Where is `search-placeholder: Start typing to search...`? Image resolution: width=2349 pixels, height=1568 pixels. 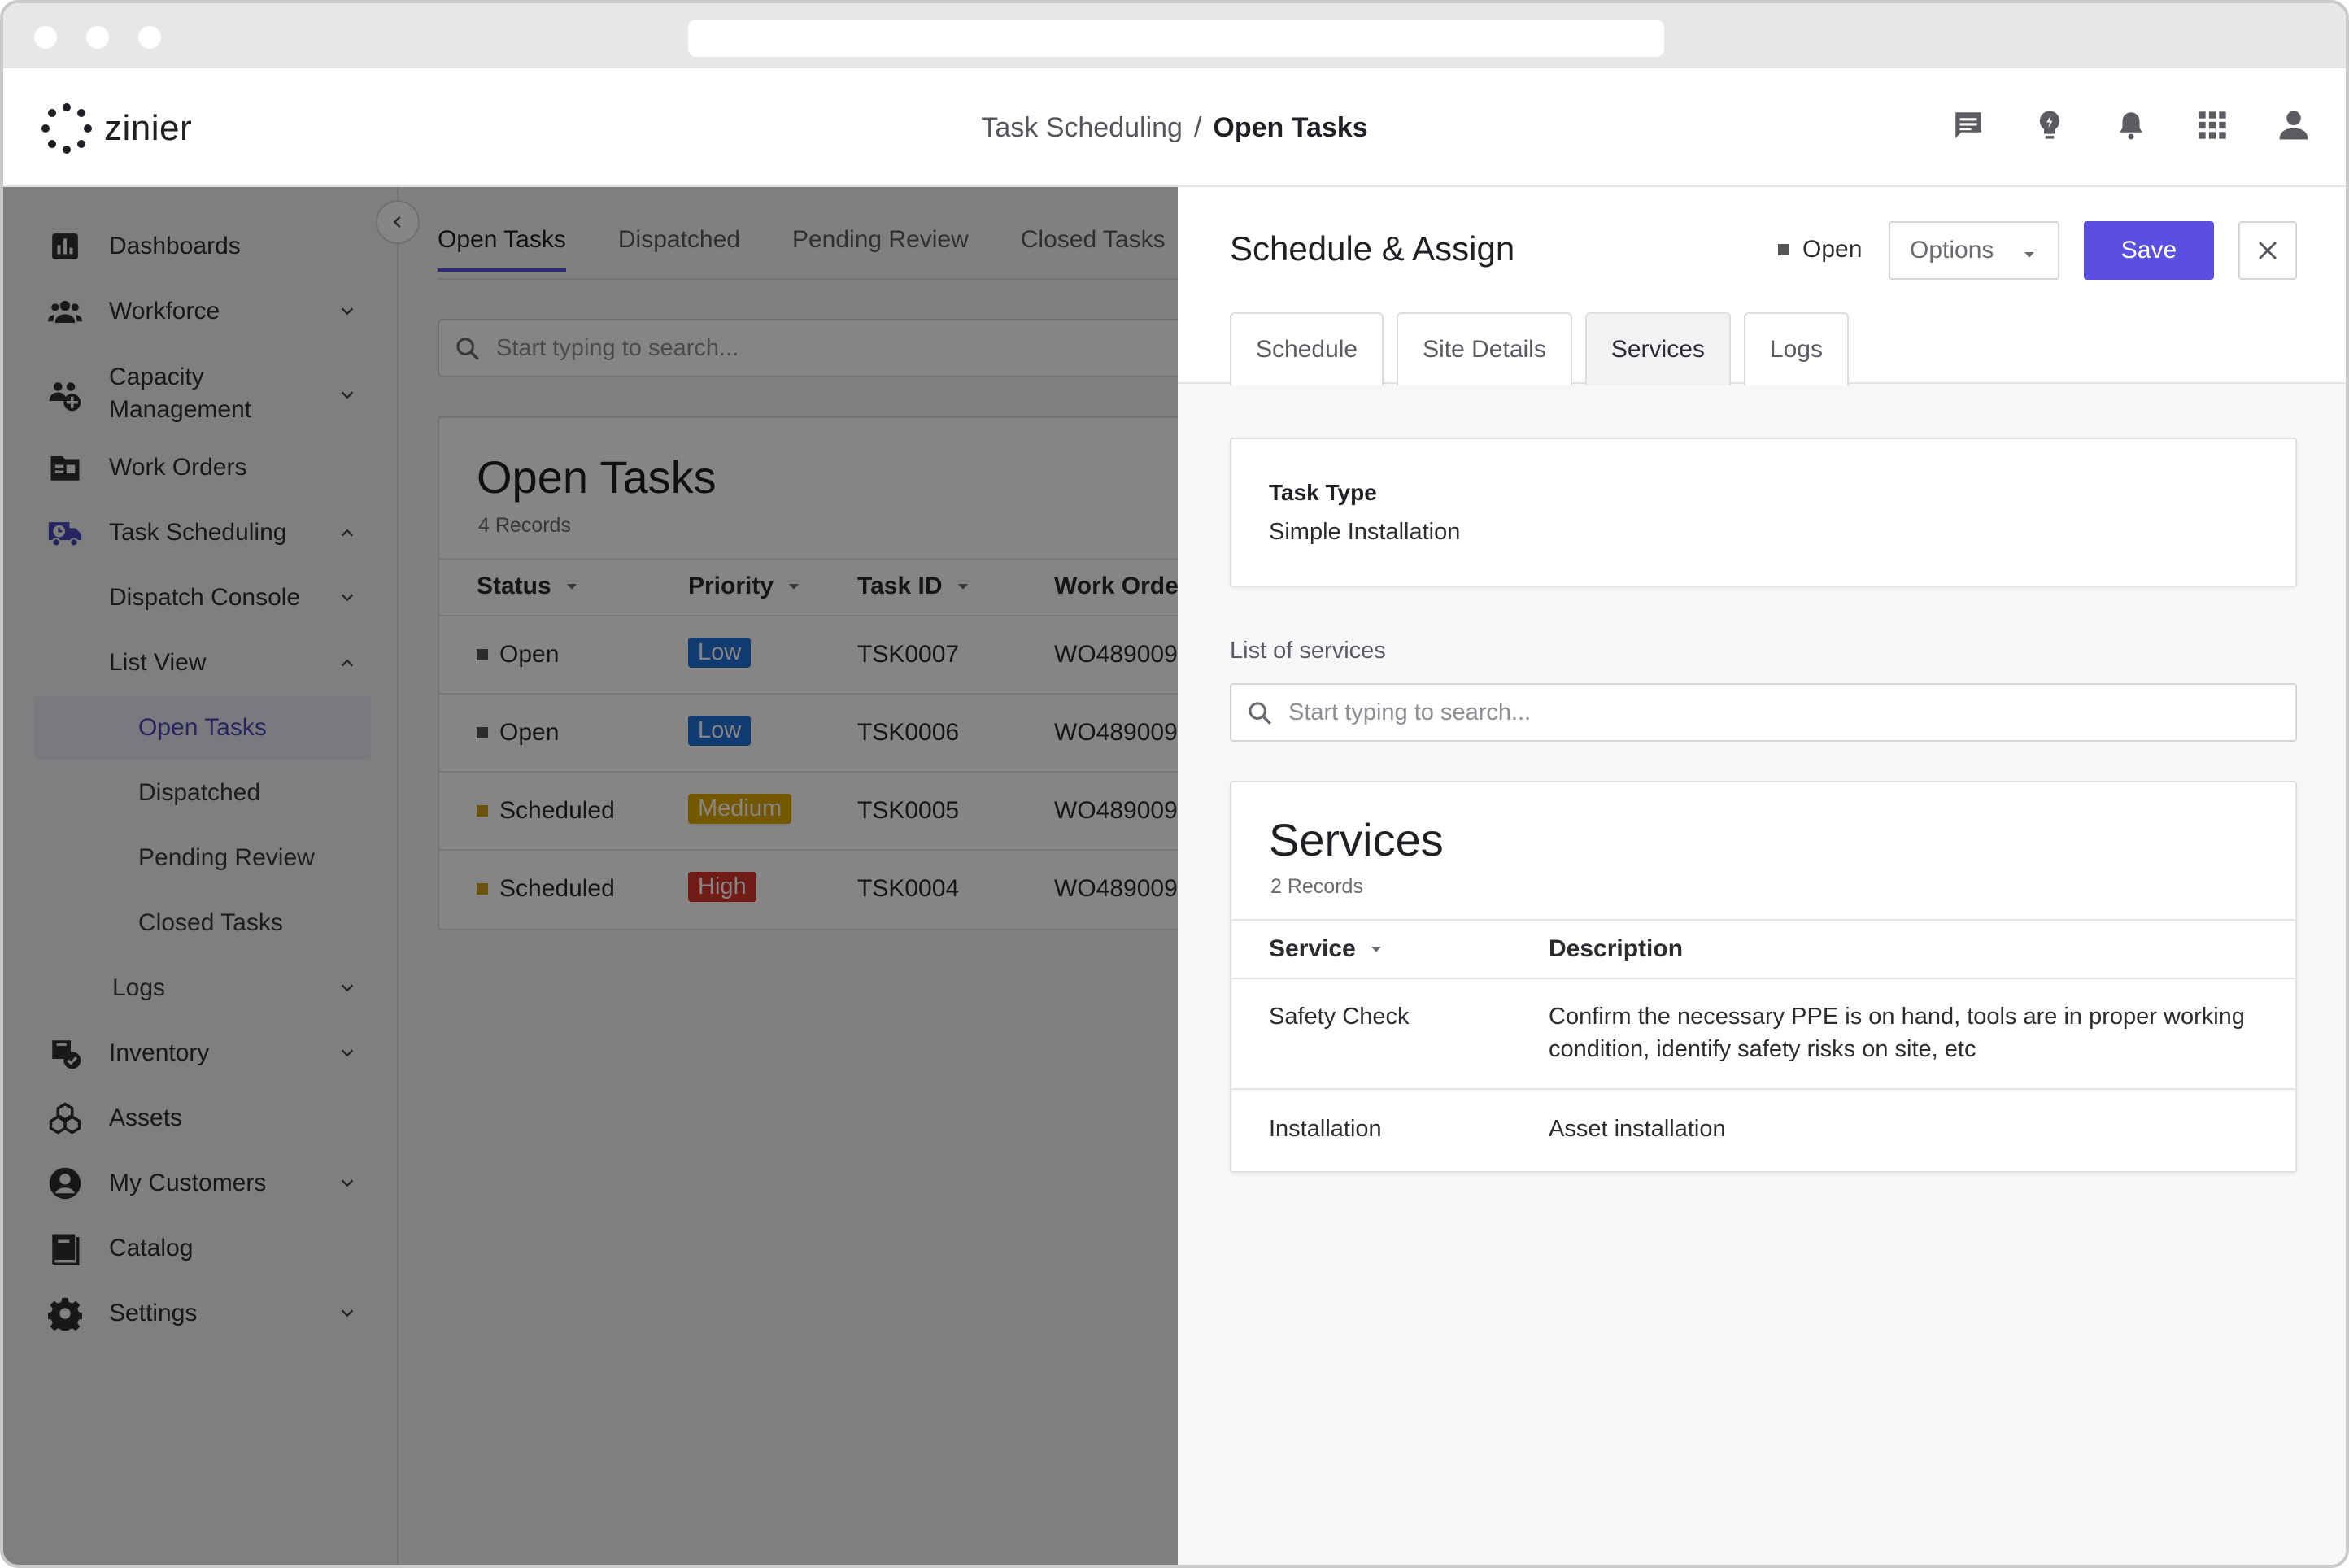 search-placeholder: Start typing to search... is located at coordinates (617, 348).